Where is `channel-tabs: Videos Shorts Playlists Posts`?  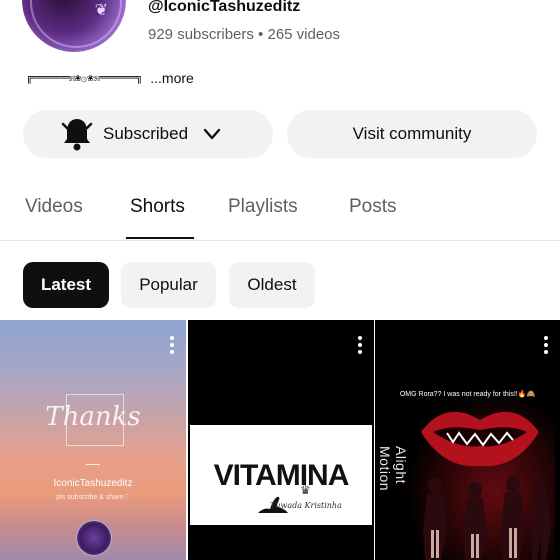
channel-tabs: Videos Shorts Playlists Posts is located at coordinates (280, 216).